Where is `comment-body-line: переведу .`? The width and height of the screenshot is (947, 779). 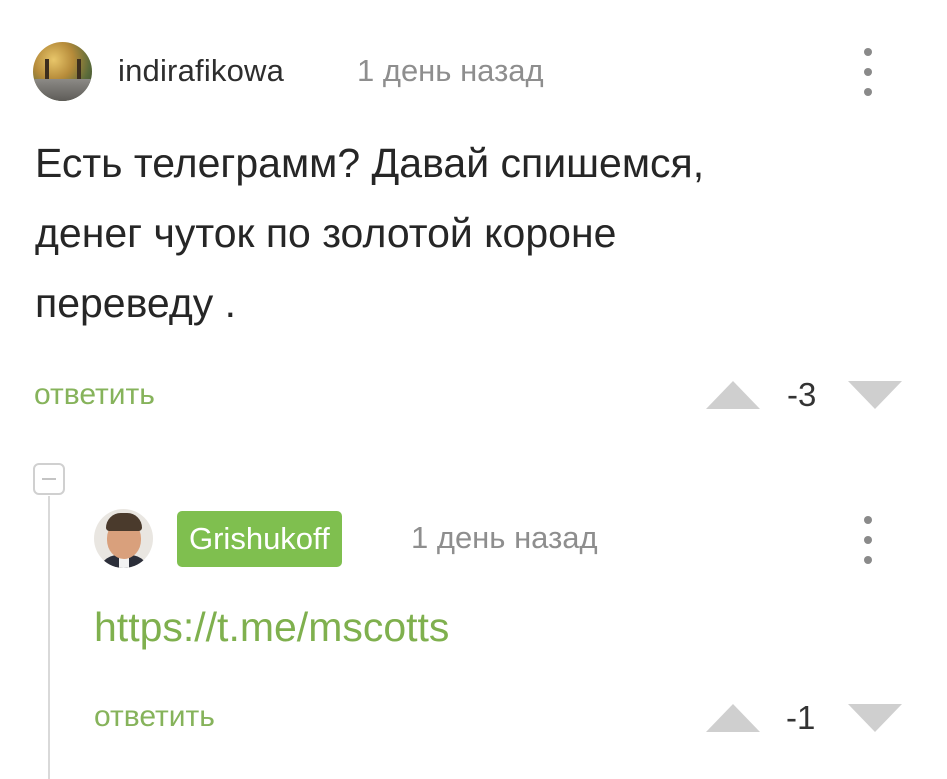
comment-body-line: переведу . is located at coordinates (136, 303).